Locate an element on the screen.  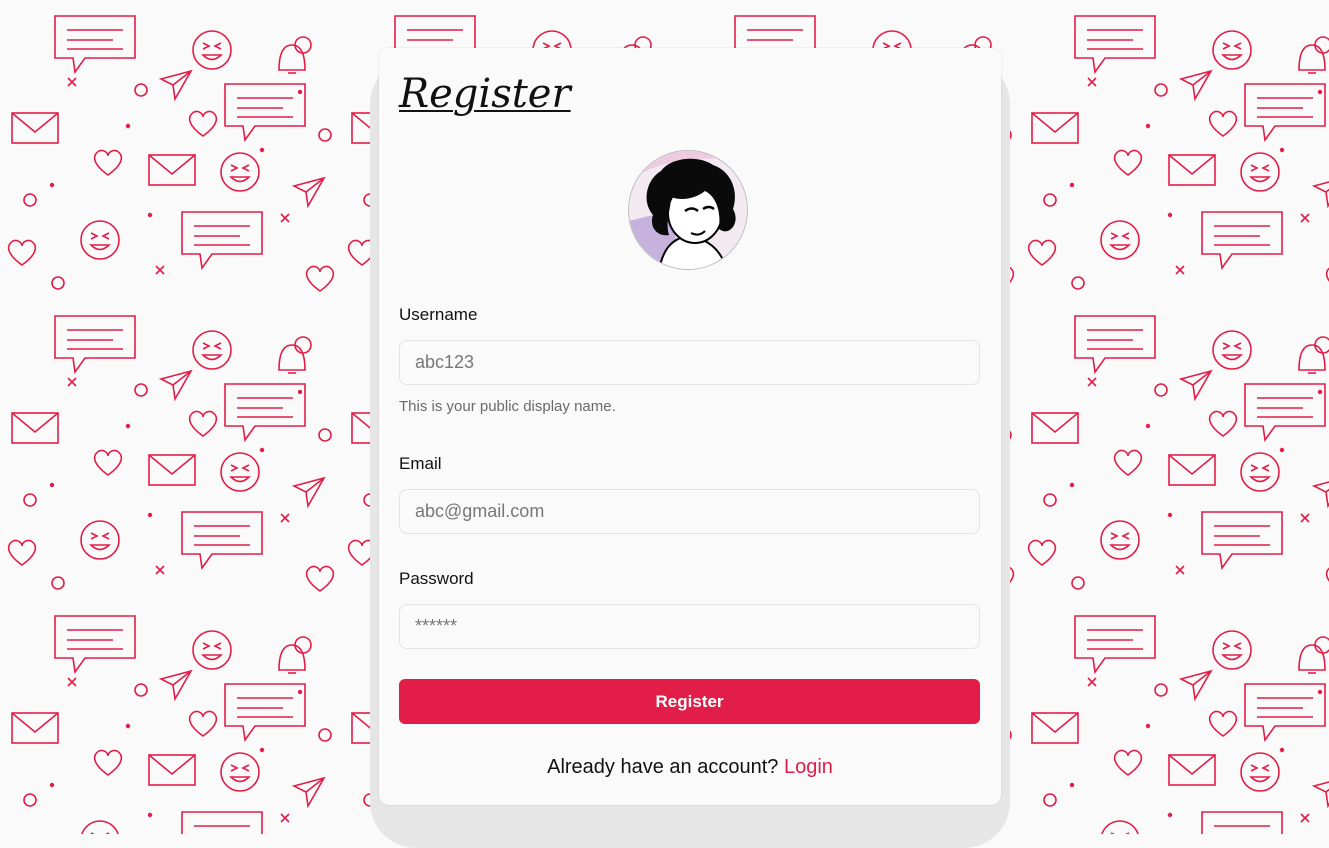
page-title: Register is located at coordinates (485, 94).